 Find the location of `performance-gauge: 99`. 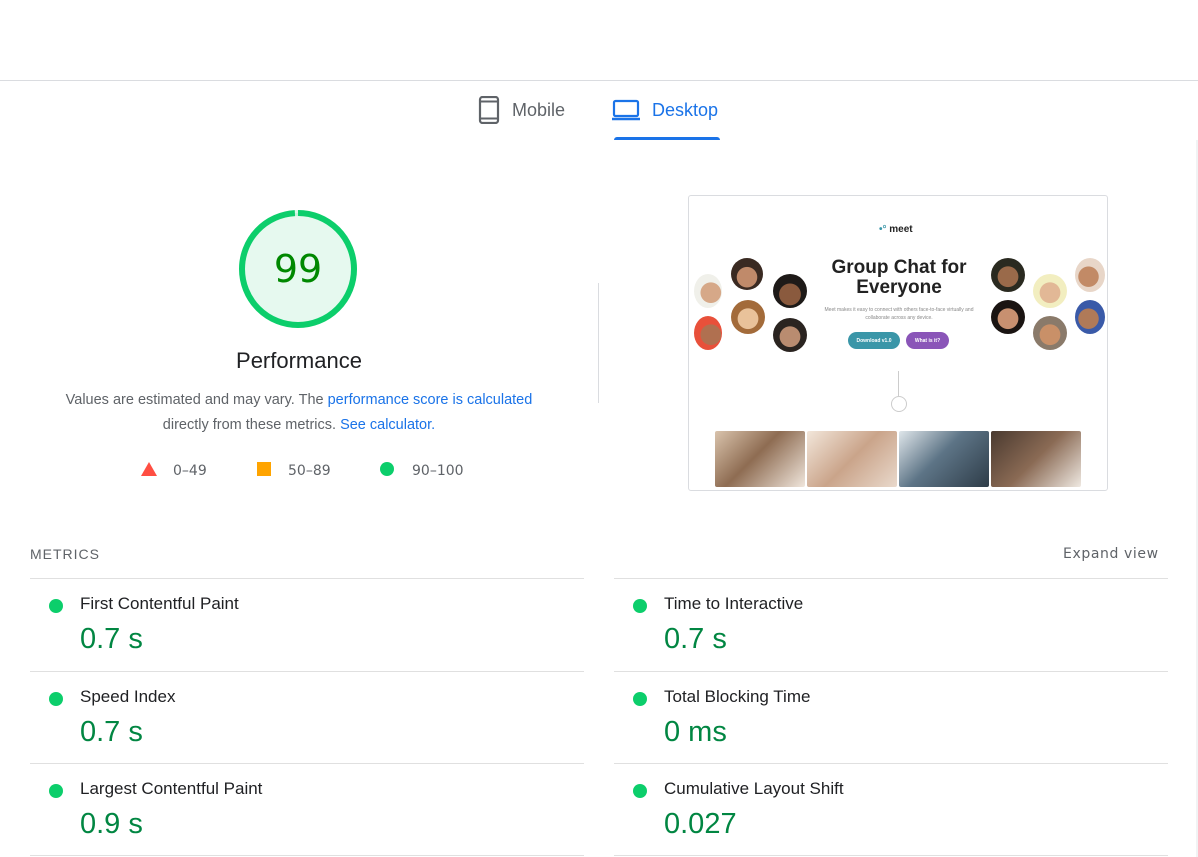

performance-gauge: 99 is located at coordinates (298, 269).